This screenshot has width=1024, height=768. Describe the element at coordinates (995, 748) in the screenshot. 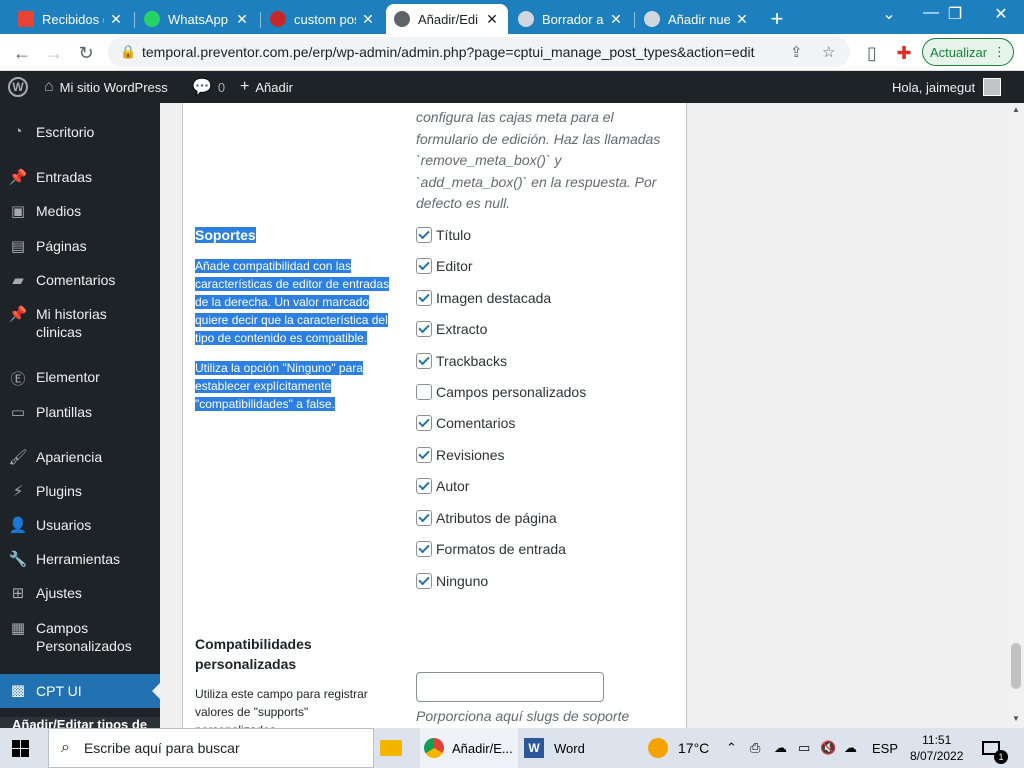

I see `notifications-icon: 1` at that location.